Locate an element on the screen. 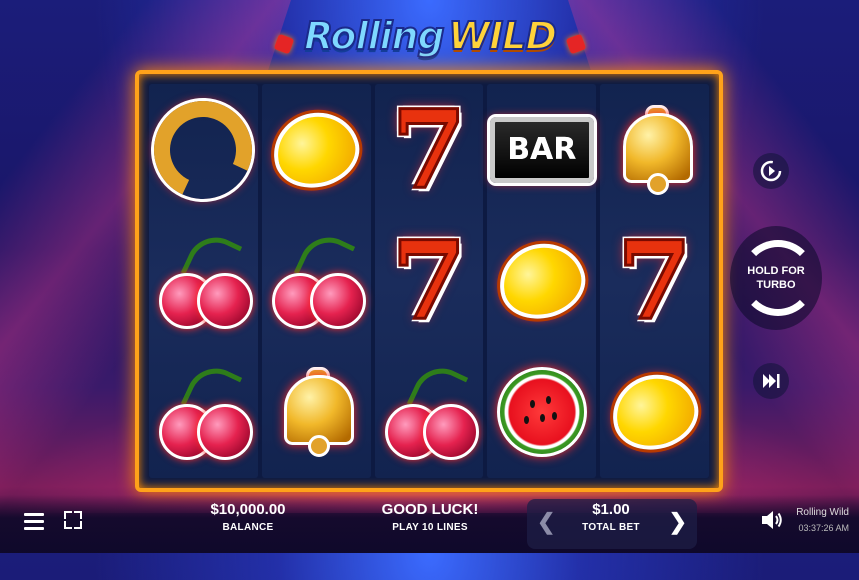 The width and height of the screenshot is (859, 580). fullscreen-icon is located at coordinates (73, 520).